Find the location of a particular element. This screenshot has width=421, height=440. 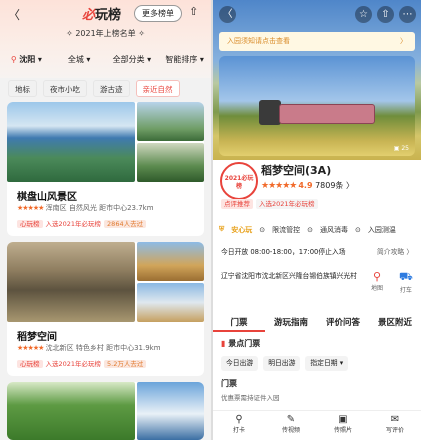

tag-row: 地标 夜市小吃 游古迹 亲近自然 is located at coordinates (105, 91).